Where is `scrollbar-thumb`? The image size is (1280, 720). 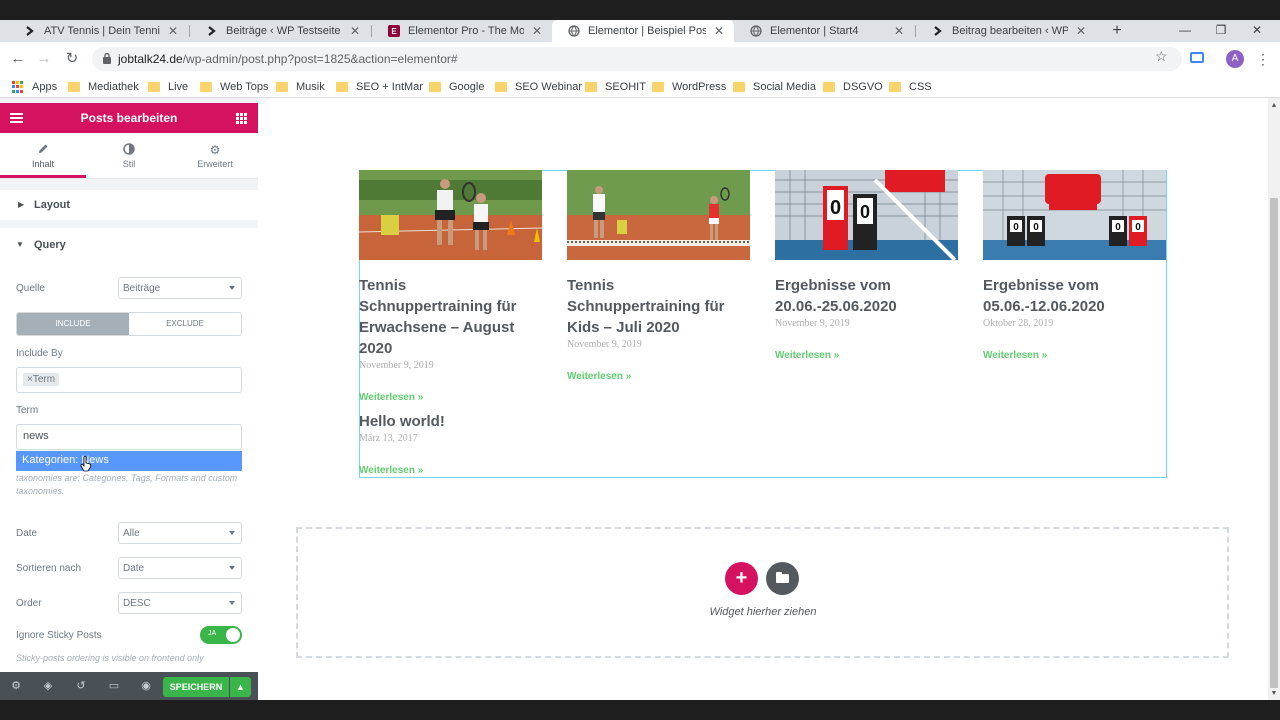
scrollbar-thumb is located at coordinates (1274, 443).